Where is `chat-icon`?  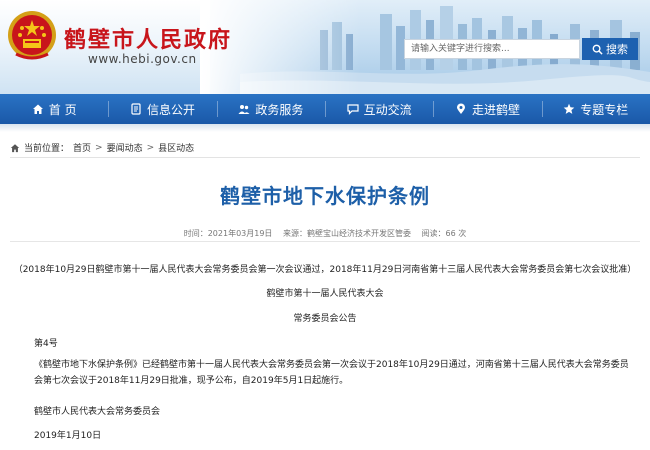
chat-icon is located at coordinates (353, 109).